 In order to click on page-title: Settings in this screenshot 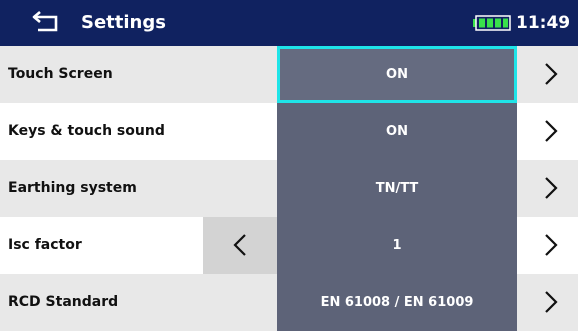, I will do `click(123, 22)`.